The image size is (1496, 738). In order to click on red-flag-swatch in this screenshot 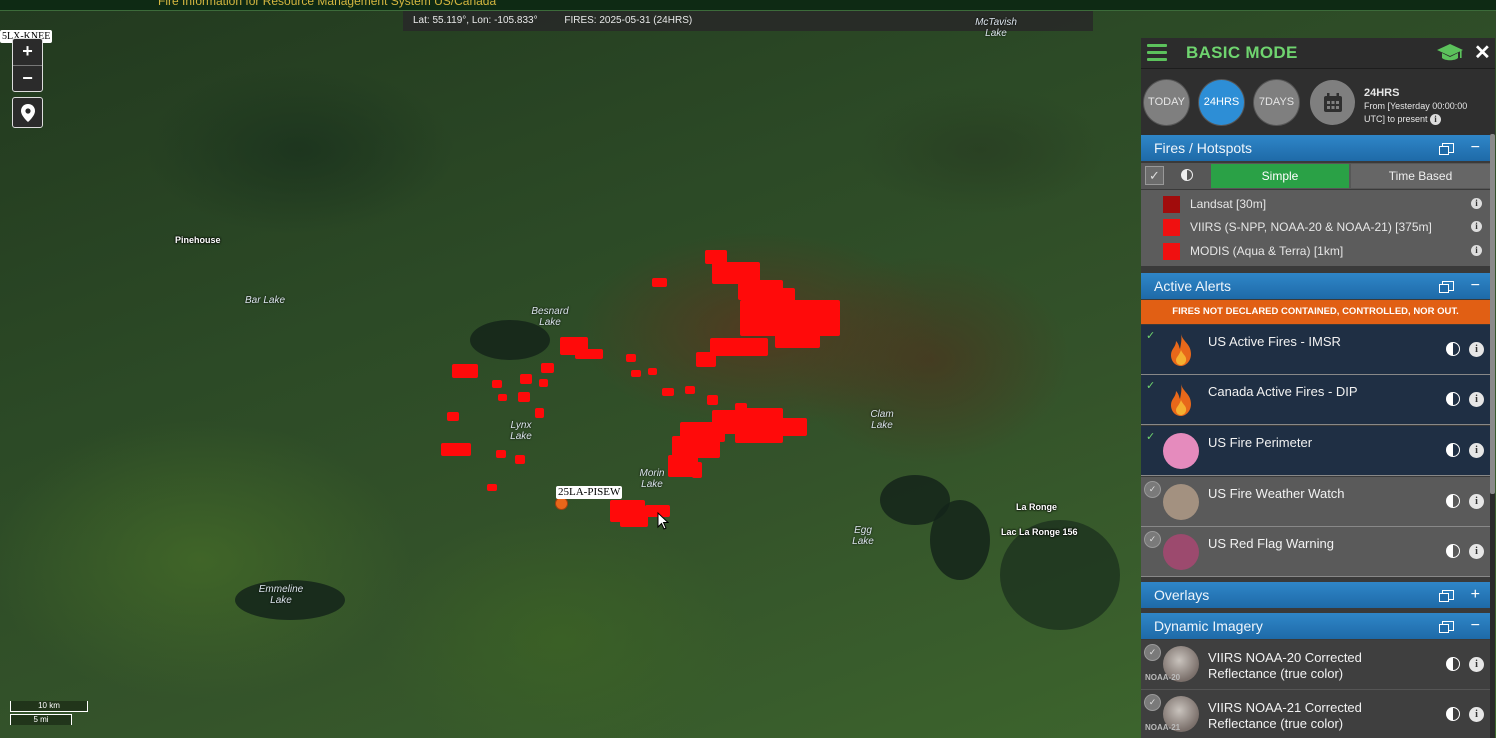, I will do `click(1181, 552)`.